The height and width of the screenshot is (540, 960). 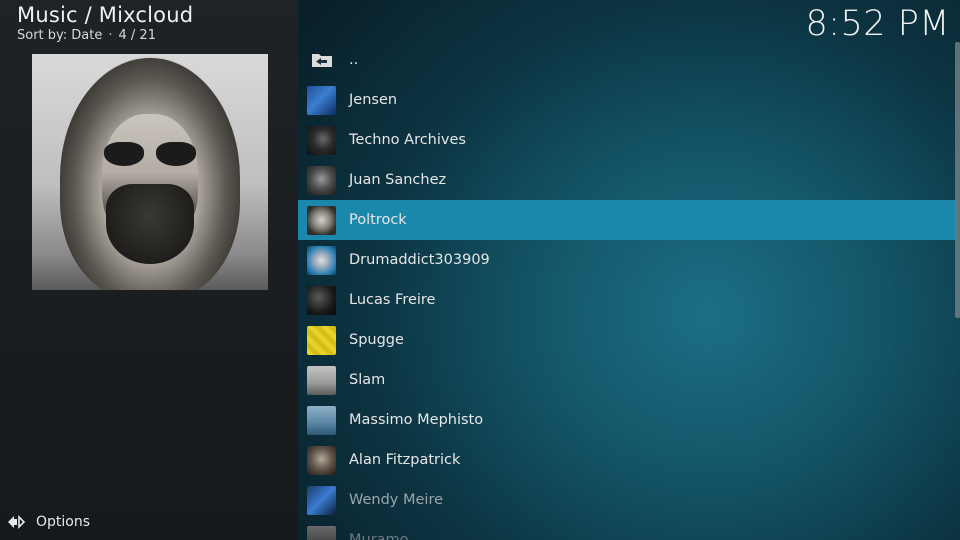 What do you see at coordinates (627, 140) in the screenshot?
I see `list-item: Techno Archives` at bounding box center [627, 140].